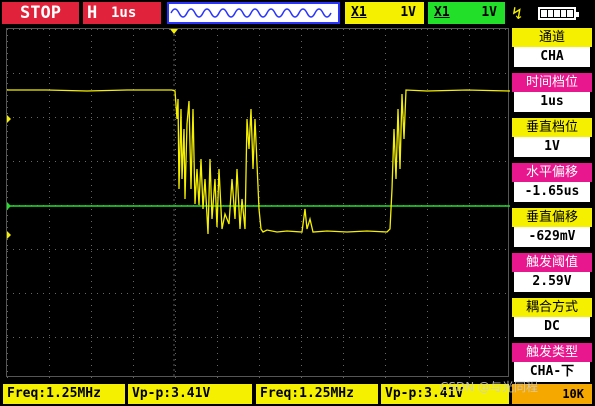  What do you see at coordinates (552, 172) in the screenshot?
I see `panel-item-label: 水平偏移` at bounding box center [552, 172].